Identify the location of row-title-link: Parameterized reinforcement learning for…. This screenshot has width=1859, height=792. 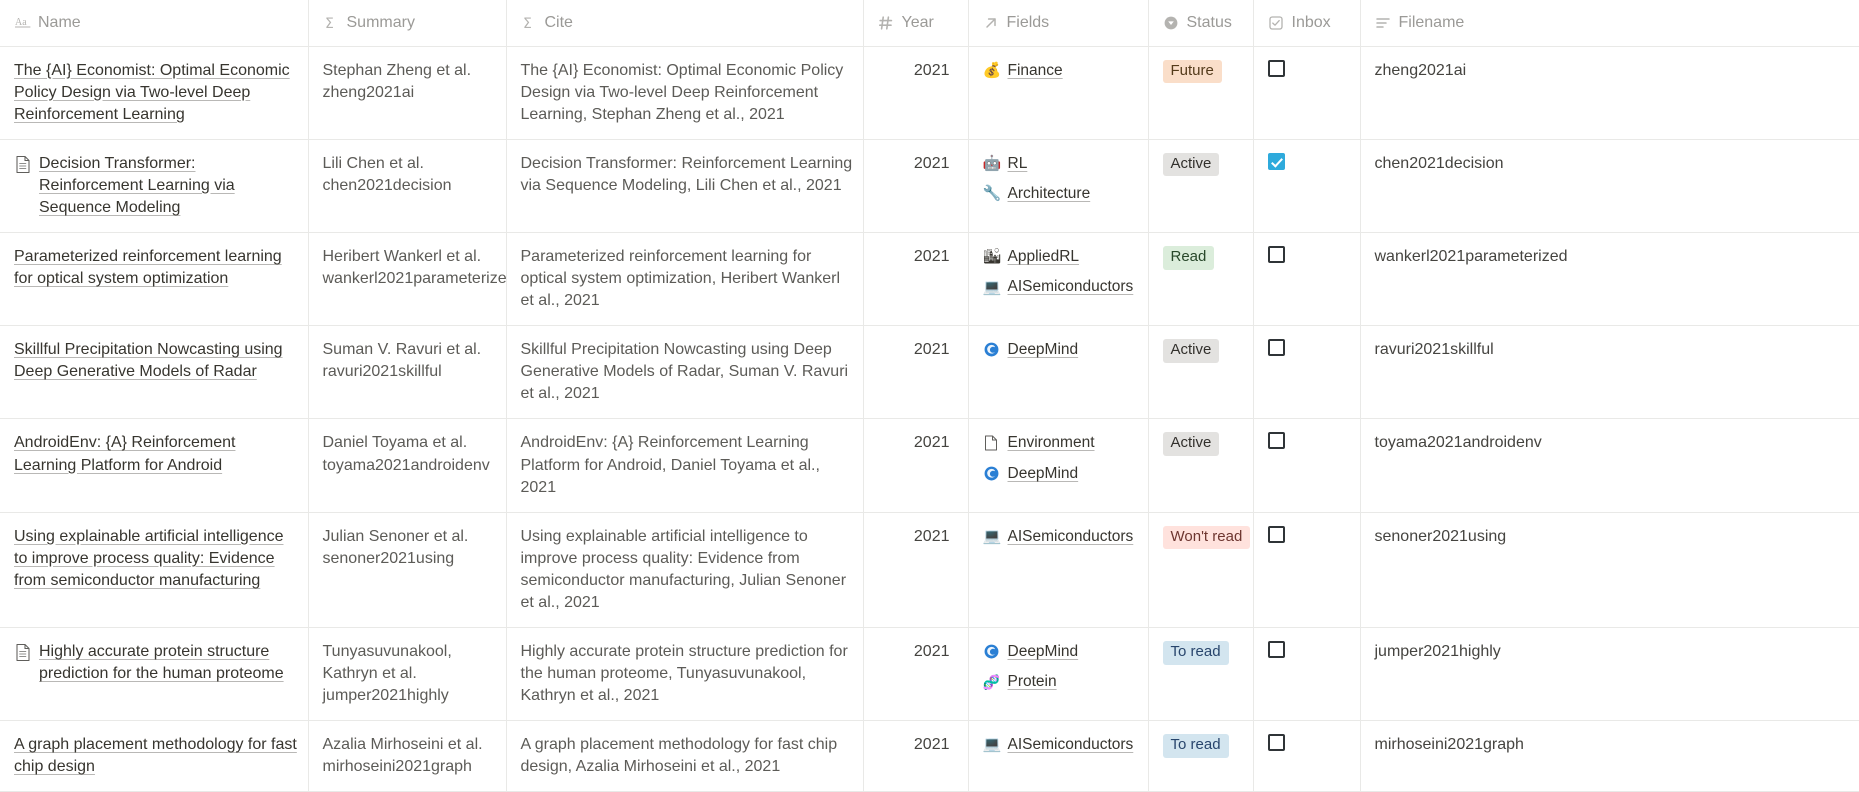
(156, 268).